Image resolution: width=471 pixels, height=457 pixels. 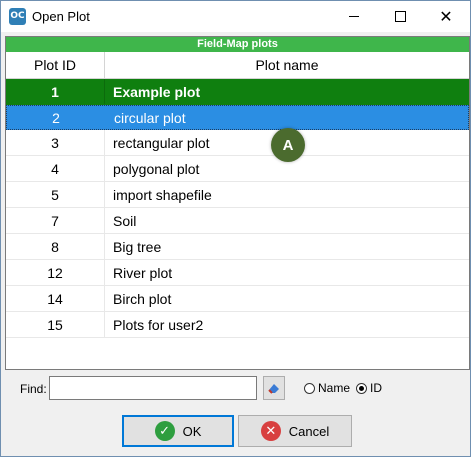 I want to click on window-title: Open Plot, so click(x=61, y=16).